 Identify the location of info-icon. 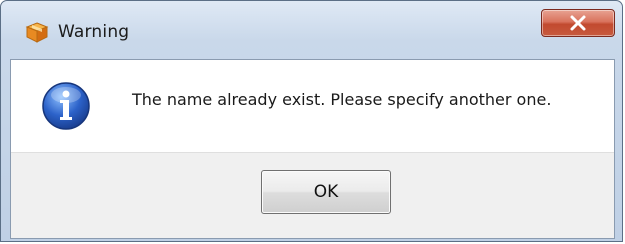
(66, 106).